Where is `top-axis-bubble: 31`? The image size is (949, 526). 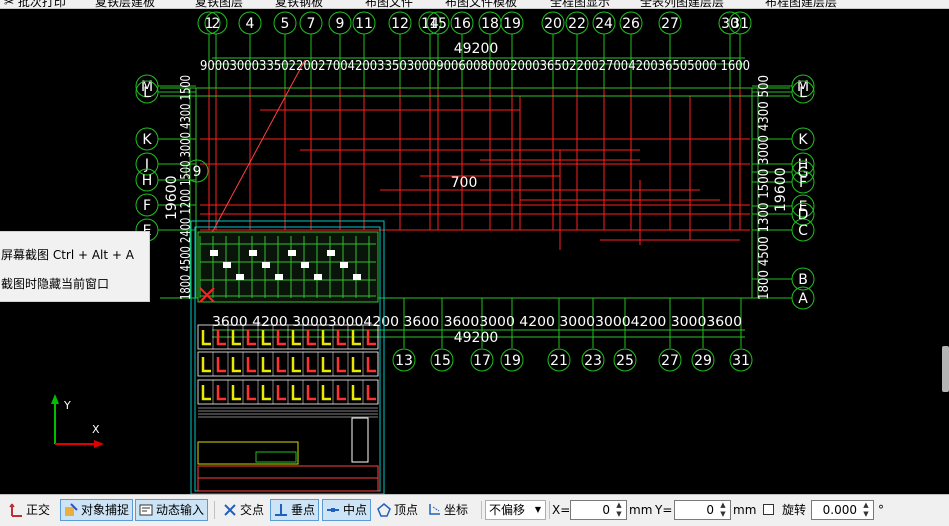 top-axis-bubble: 31 is located at coordinates (740, 23).